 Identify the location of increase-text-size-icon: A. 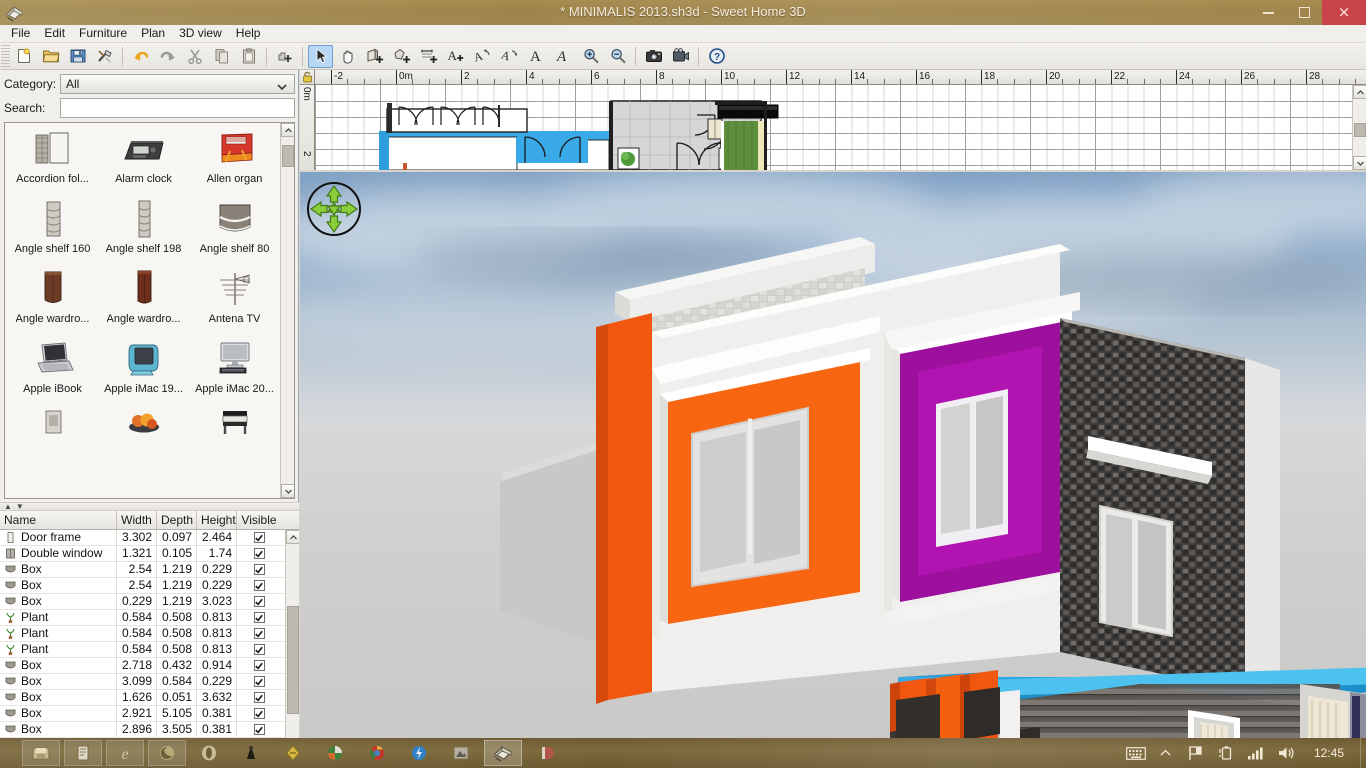
(536, 56).